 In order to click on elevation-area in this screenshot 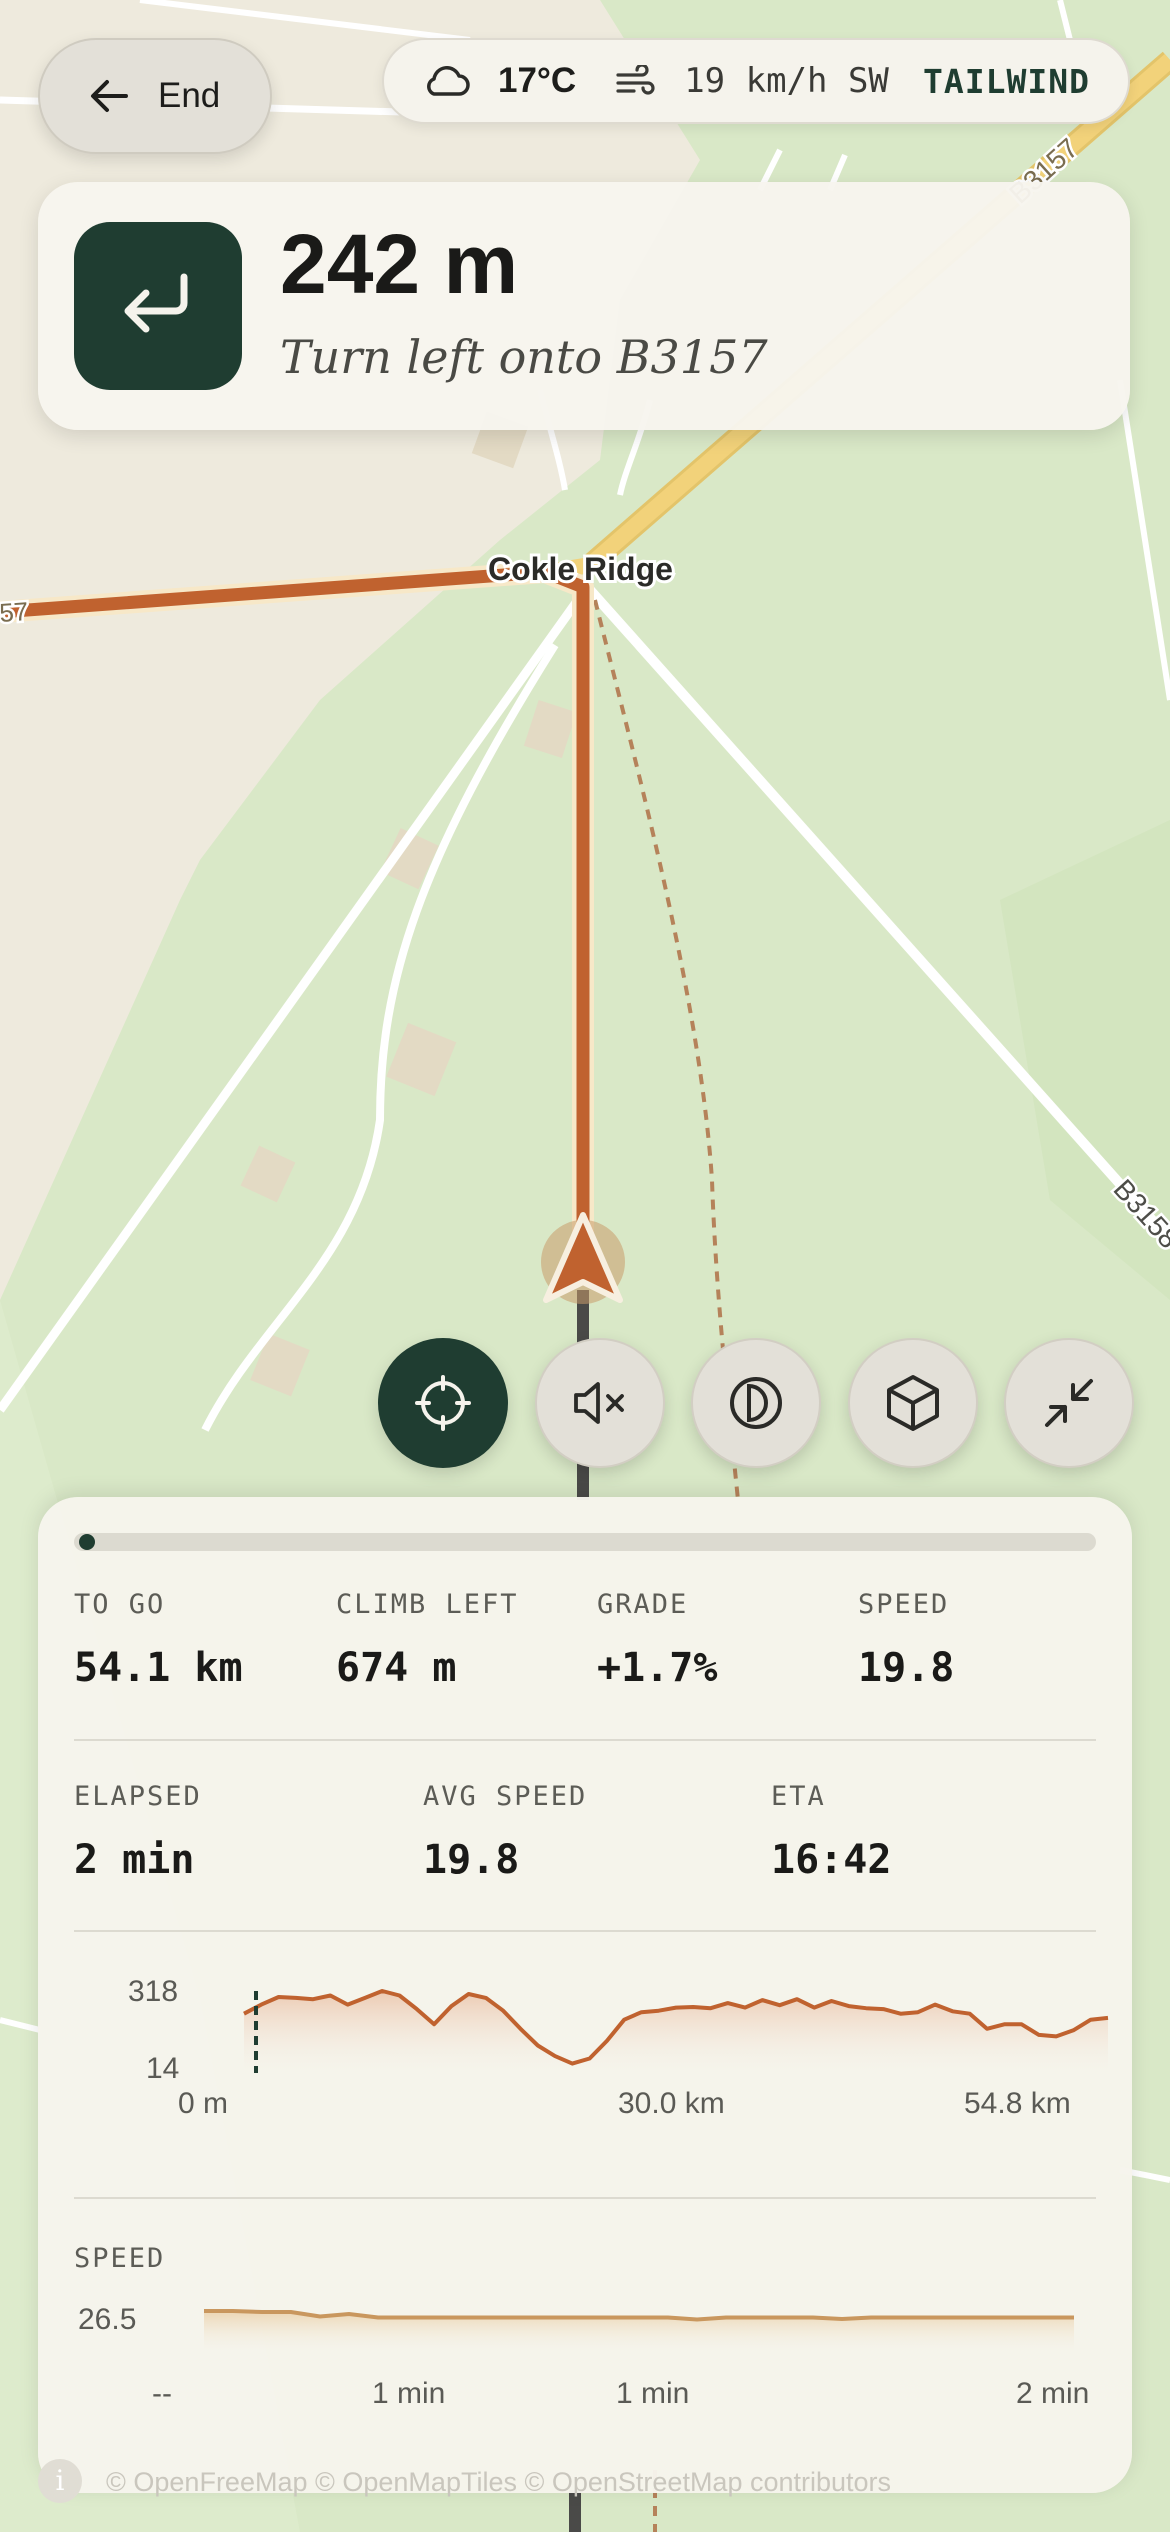, I will do `click(676, 2032)`.